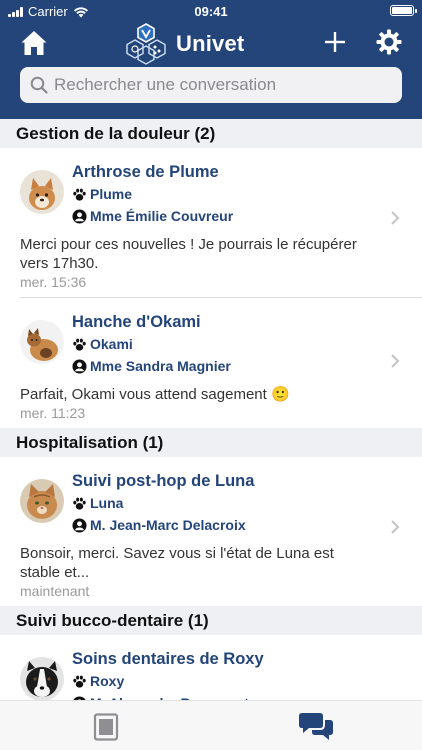  Describe the element at coordinates (211, 133) in the screenshot. I see `section-header: Gestion de la douleur (2)` at that location.